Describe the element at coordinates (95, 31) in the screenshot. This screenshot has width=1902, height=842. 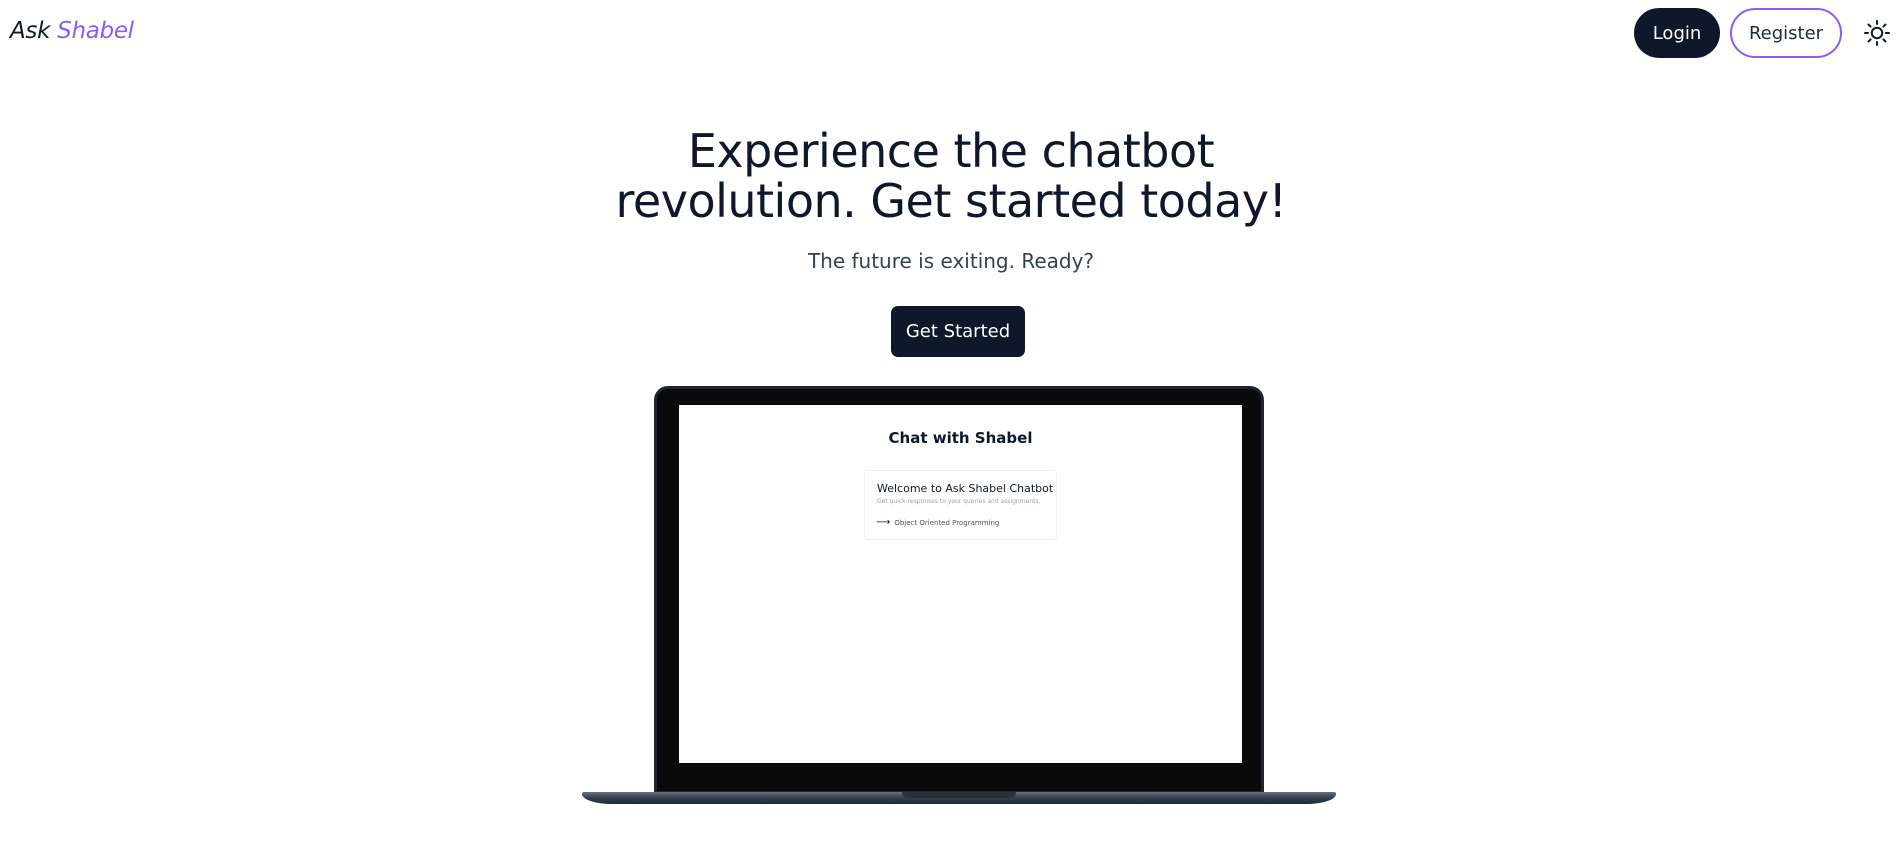
I see `logo-highlight: Shabel` at that location.